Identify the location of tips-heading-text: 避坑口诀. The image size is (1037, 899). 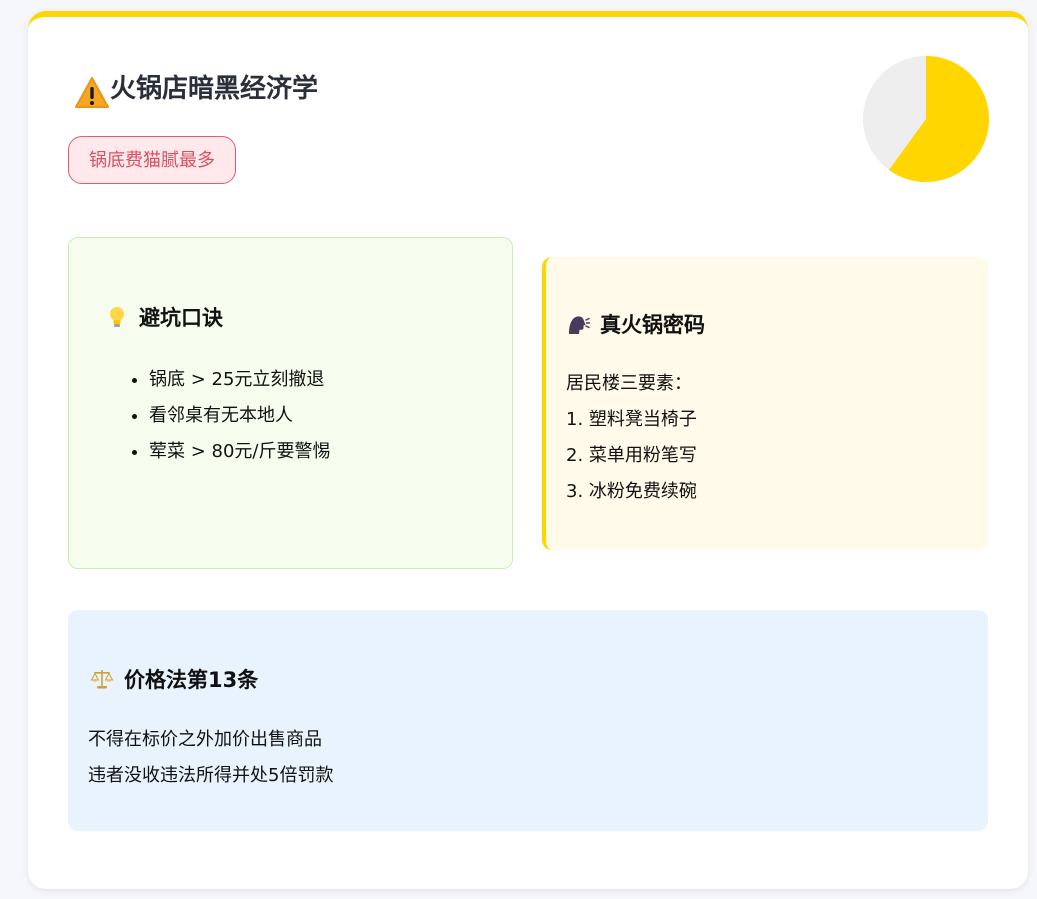
(181, 318).